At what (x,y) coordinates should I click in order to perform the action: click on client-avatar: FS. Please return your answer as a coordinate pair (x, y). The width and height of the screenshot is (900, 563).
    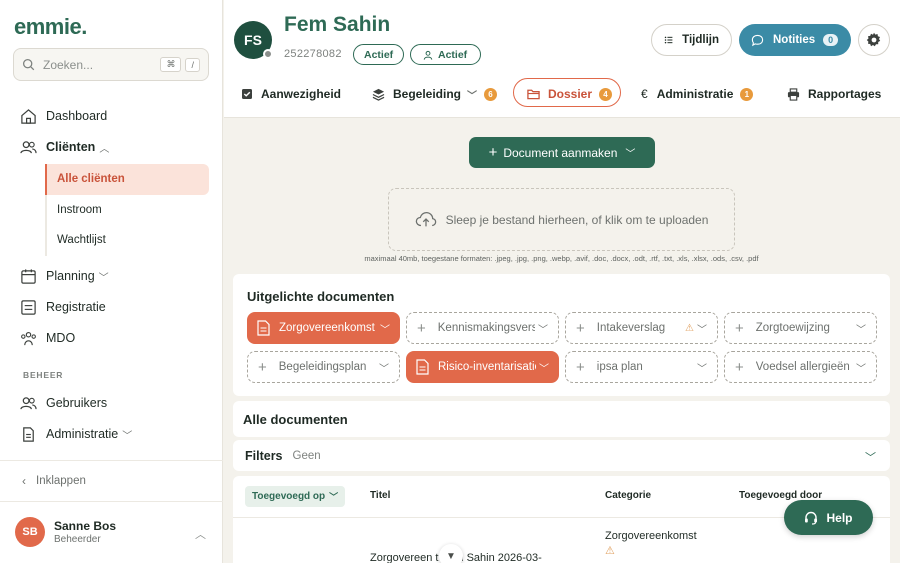
    Looking at the image, I should click on (253, 40).